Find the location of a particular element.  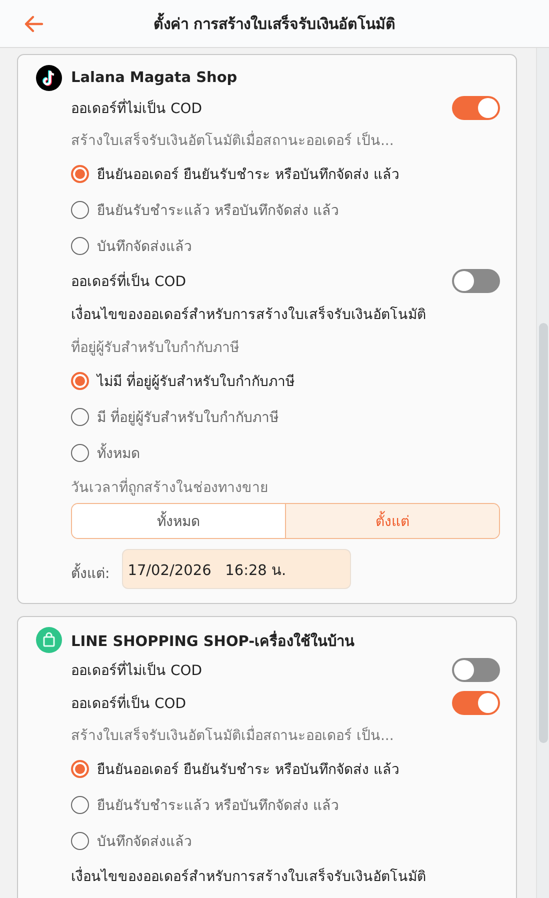

date-time-field: 17/02/2026 16:28 น. is located at coordinates (236, 569).